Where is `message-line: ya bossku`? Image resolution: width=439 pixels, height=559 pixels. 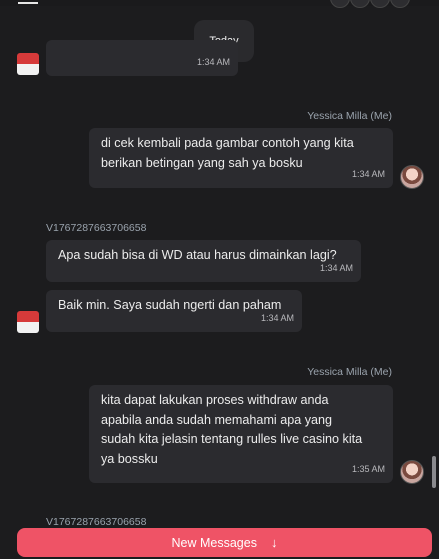 message-line: ya bossku is located at coordinates (129, 458).